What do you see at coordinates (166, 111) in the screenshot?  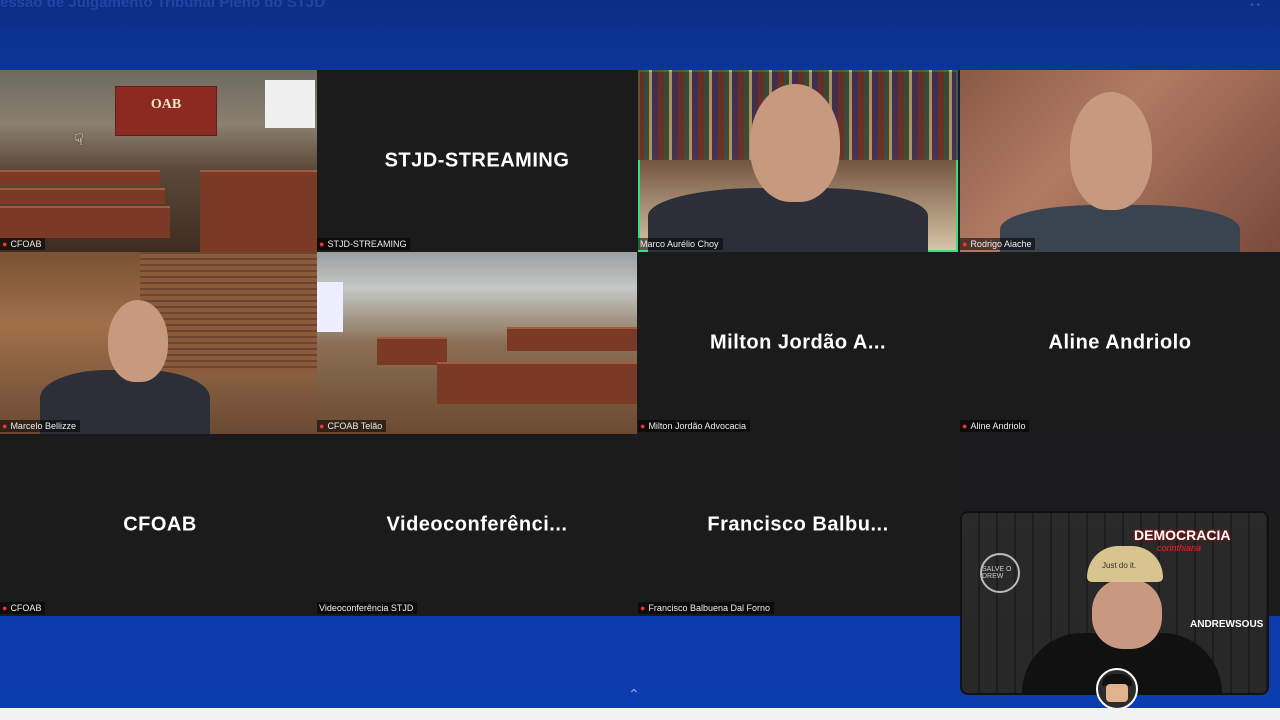 I see `oab-sign: OAB` at bounding box center [166, 111].